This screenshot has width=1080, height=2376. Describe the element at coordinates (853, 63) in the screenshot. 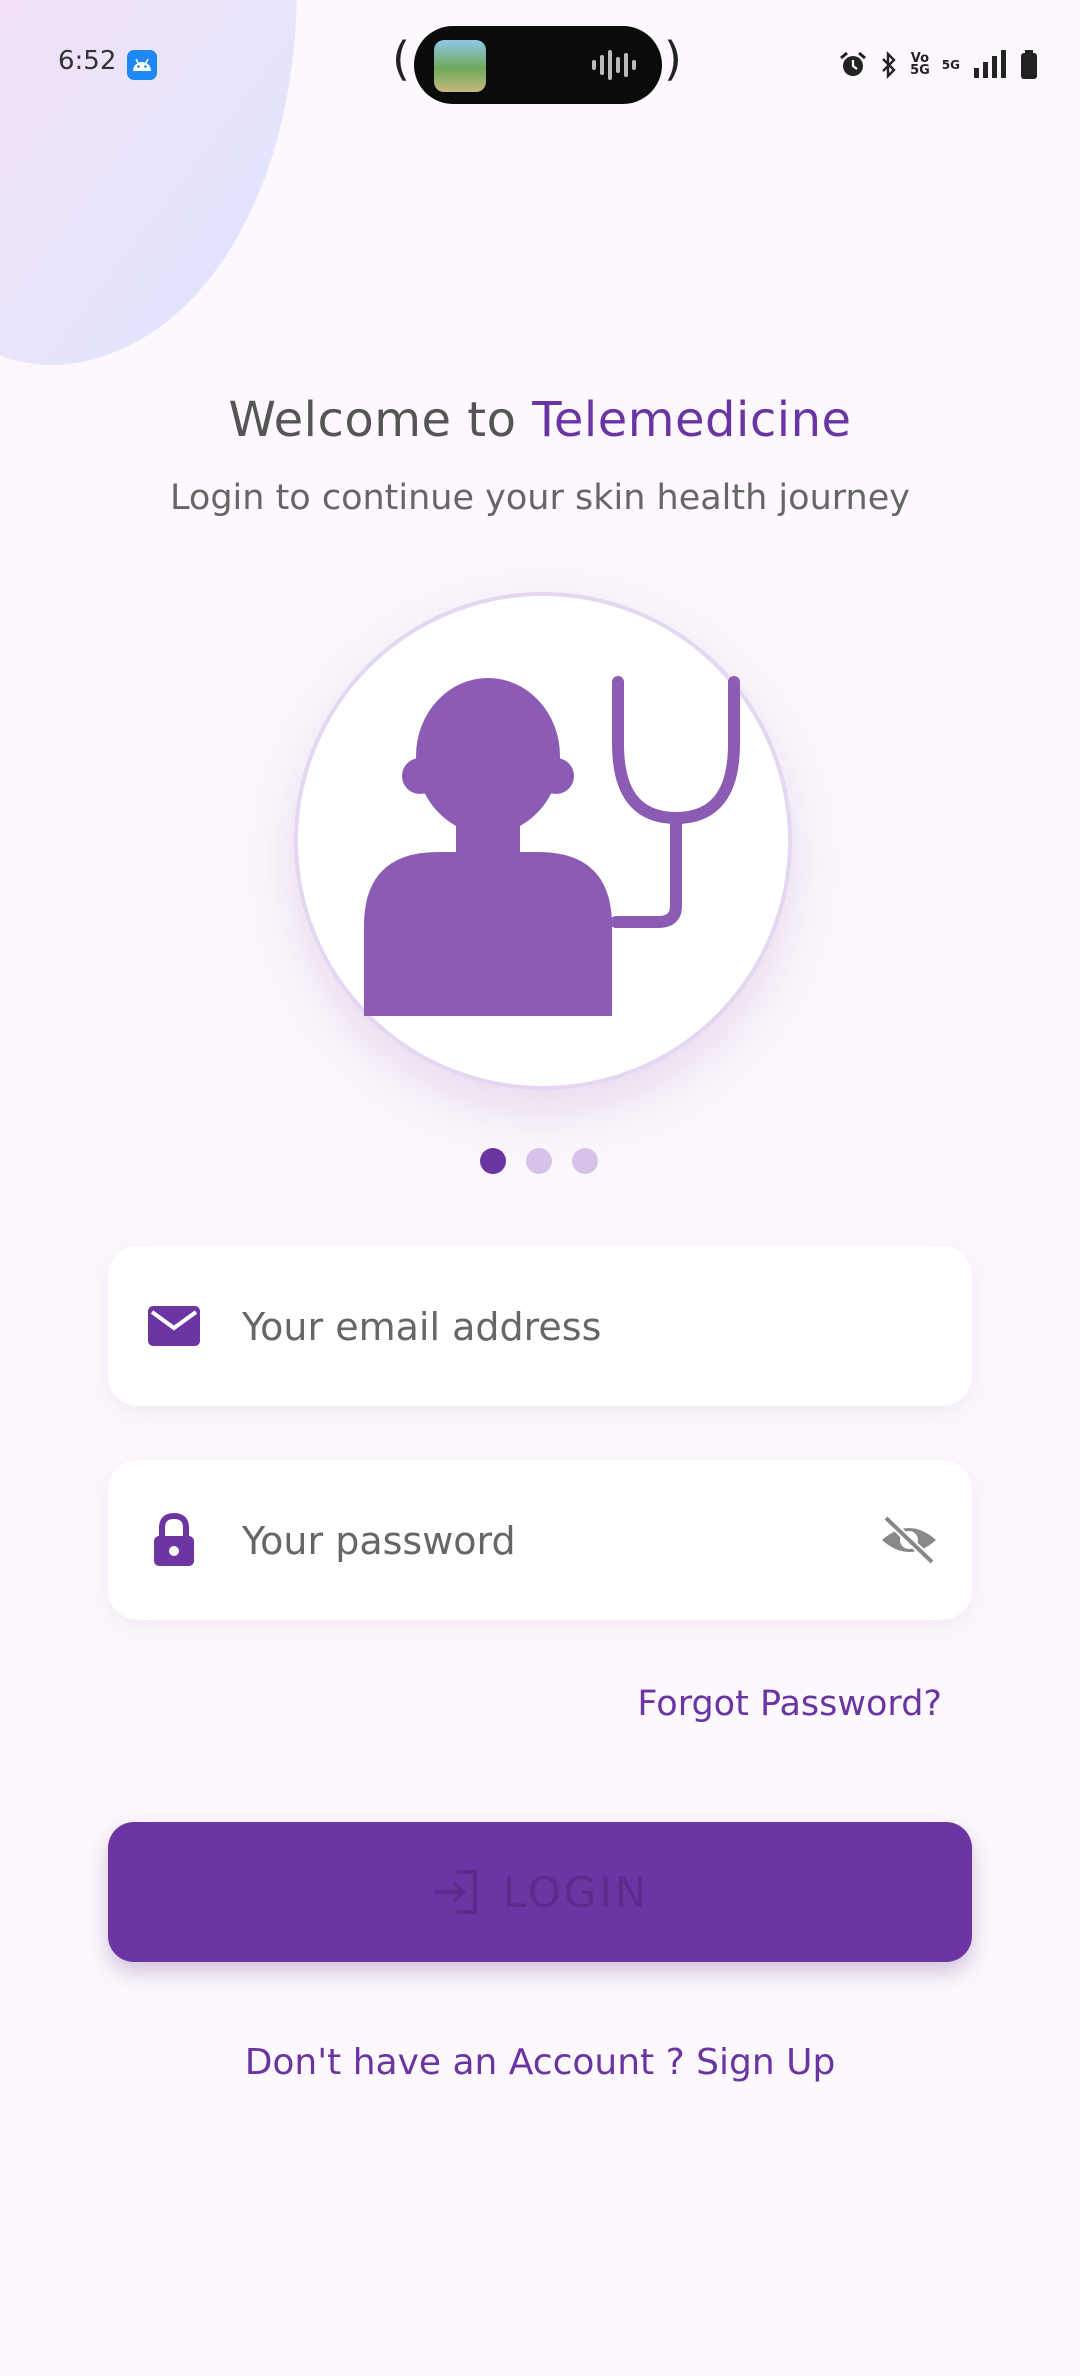

I see `alarm-icon` at that location.